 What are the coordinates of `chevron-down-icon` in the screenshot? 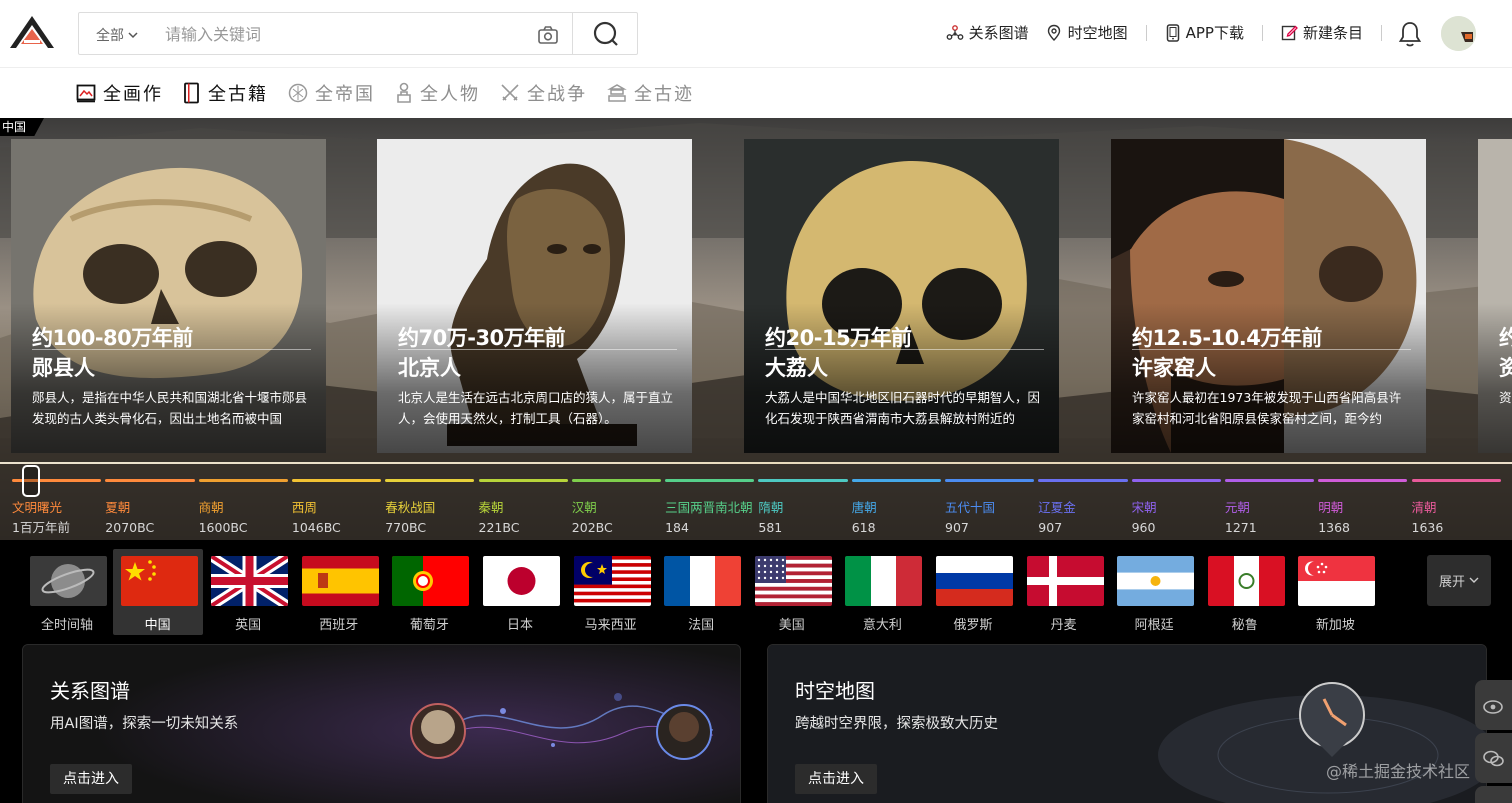 It's located at (1474, 580).